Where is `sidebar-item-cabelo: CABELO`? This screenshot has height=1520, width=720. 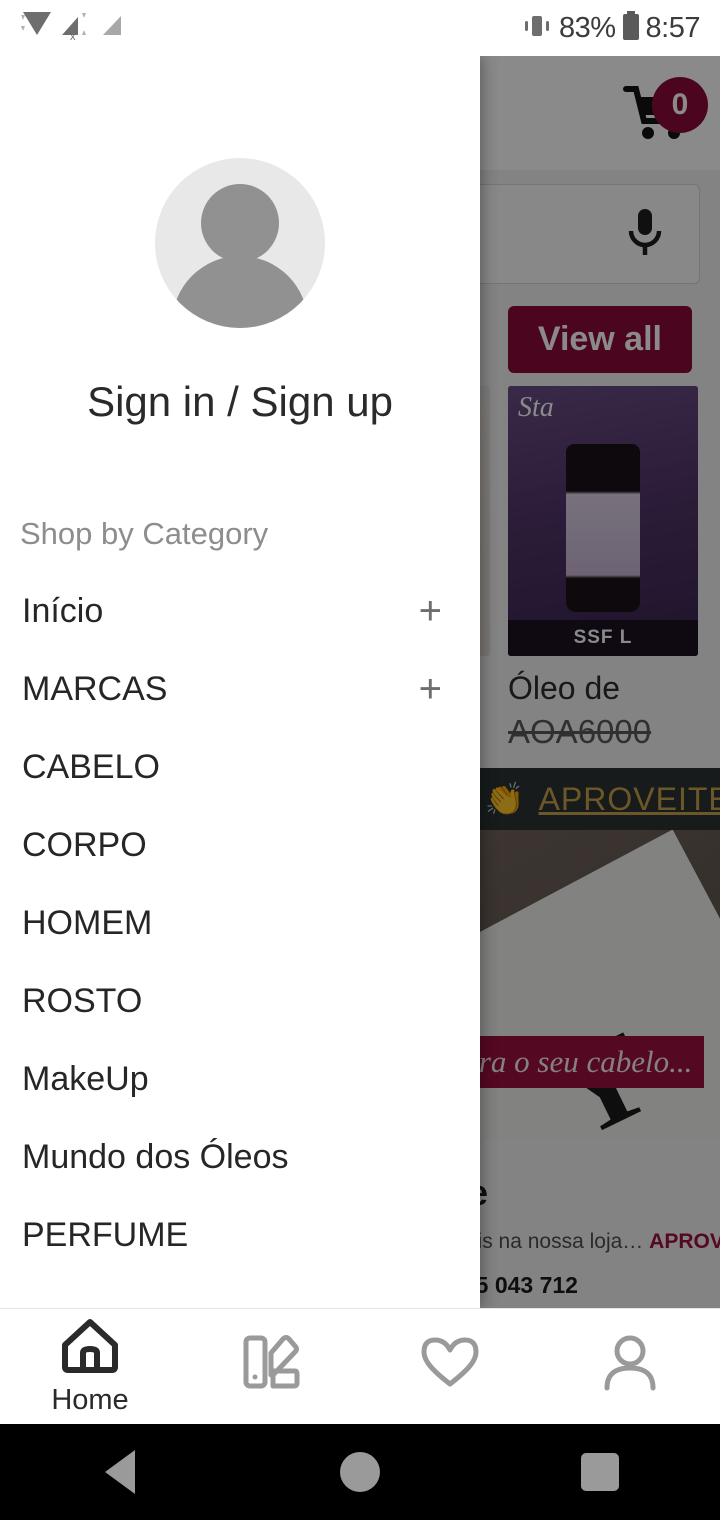
sidebar-item-cabelo: CABELO is located at coordinates (240, 767).